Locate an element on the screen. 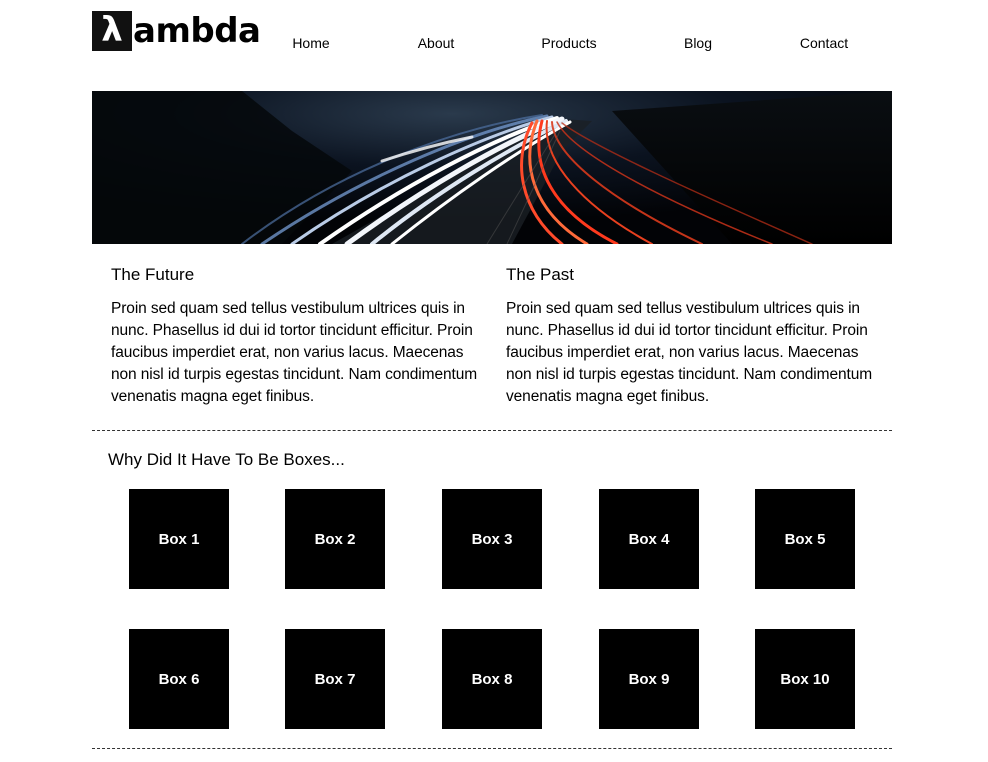 The width and height of the screenshot is (988, 762). nav-blog-link: Blog is located at coordinates (698, 43).